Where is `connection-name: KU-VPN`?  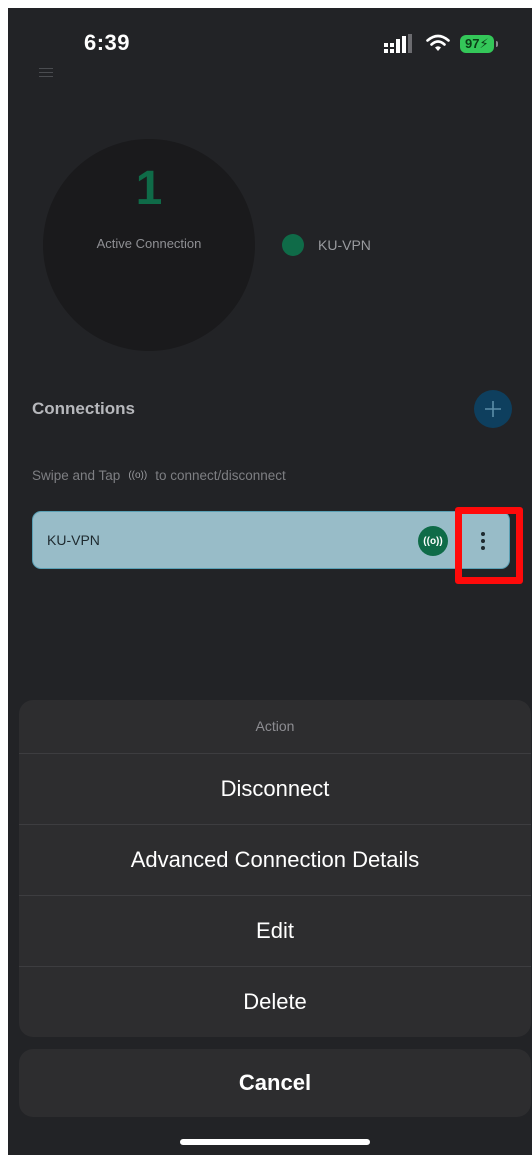 connection-name: KU-VPN is located at coordinates (73, 540).